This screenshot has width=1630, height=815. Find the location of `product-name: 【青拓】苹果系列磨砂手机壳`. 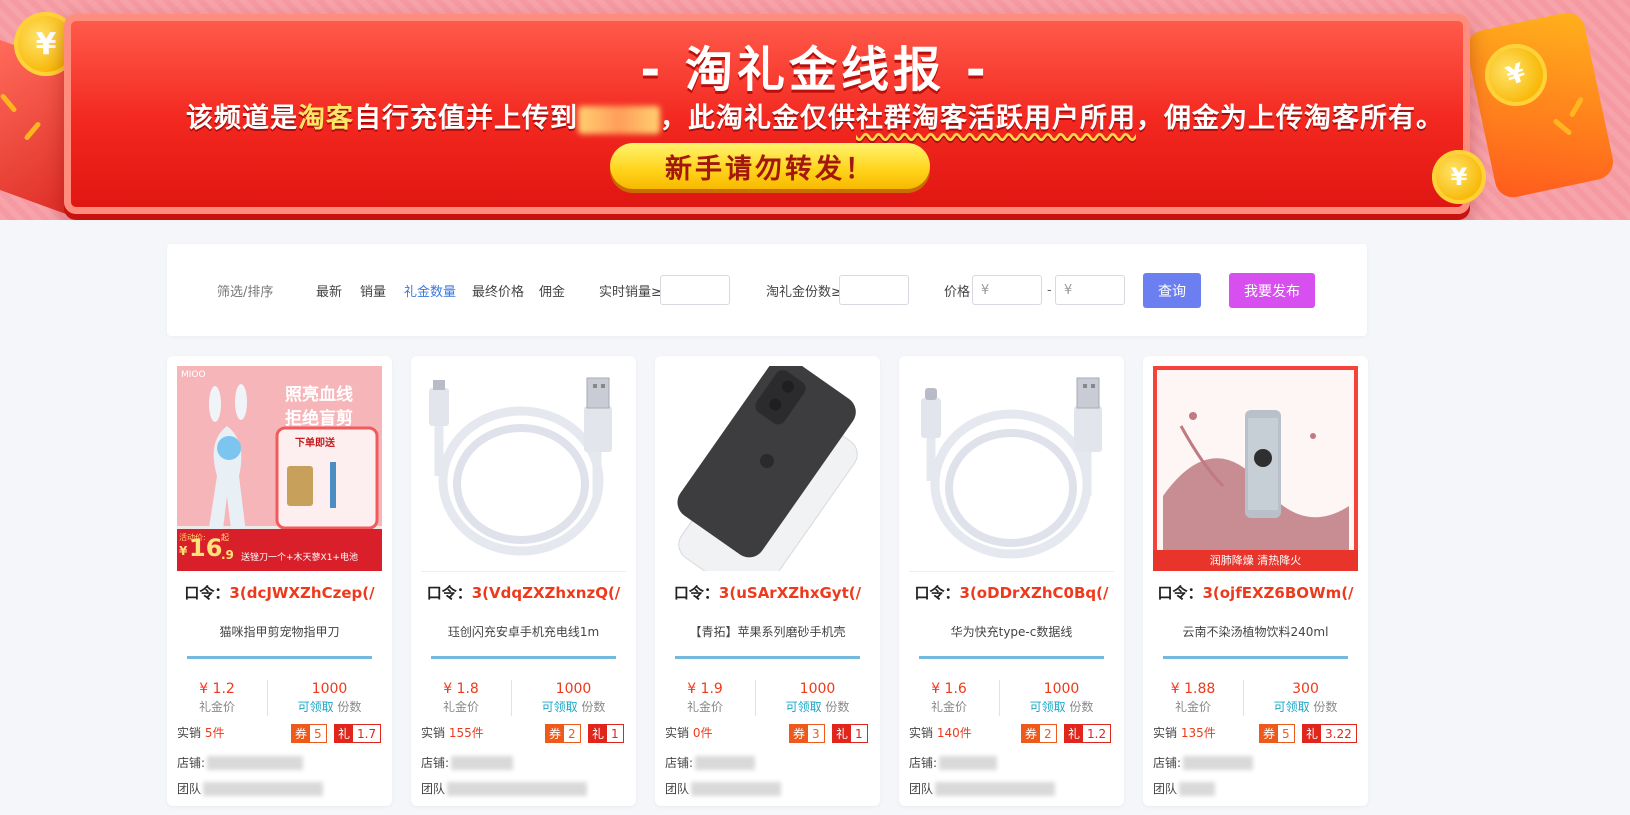

product-name: 【青拓】苹果系列磨砂手机壳 is located at coordinates (767, 631).